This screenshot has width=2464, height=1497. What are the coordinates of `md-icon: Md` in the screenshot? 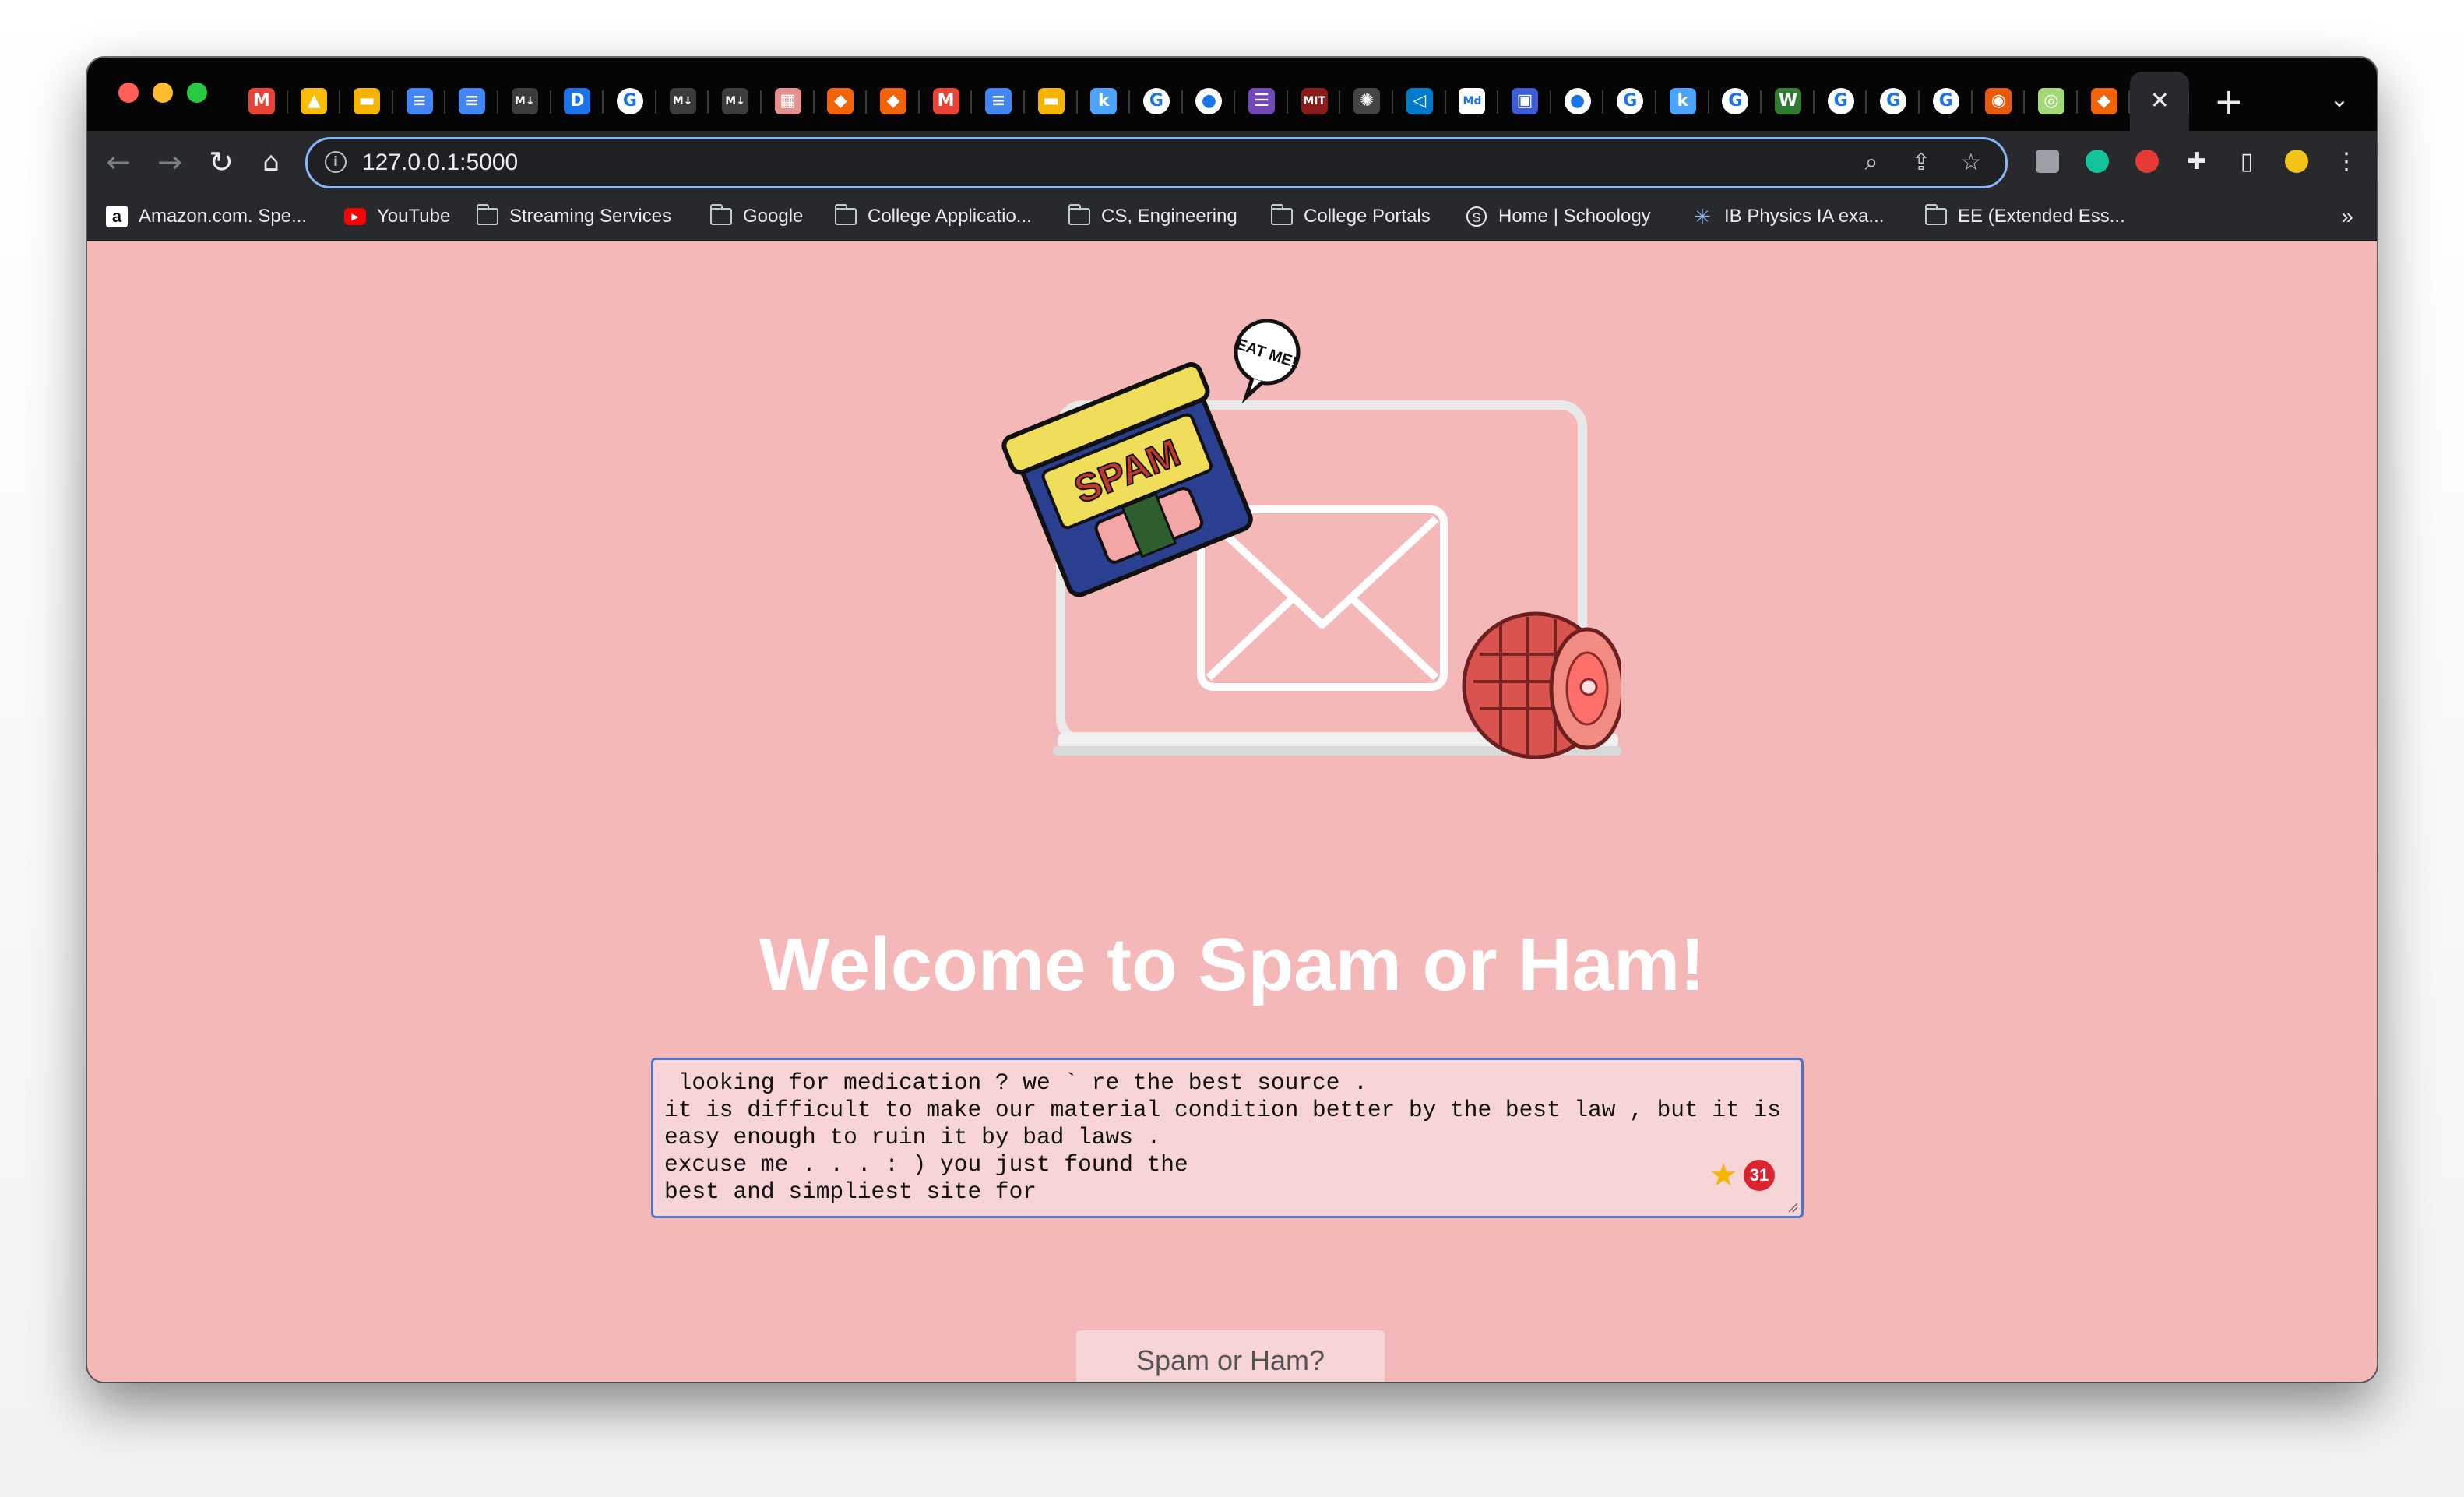 It's located at (1472, 101).